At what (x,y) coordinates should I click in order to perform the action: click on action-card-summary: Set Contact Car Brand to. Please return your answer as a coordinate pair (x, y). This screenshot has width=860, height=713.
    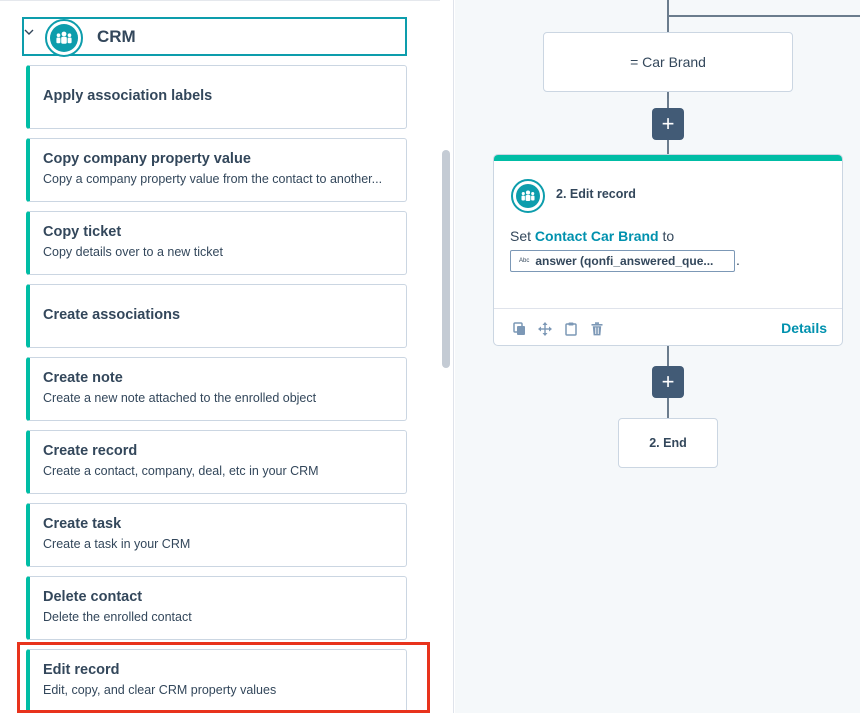
    Looking at the image, I should click on (592, 236).